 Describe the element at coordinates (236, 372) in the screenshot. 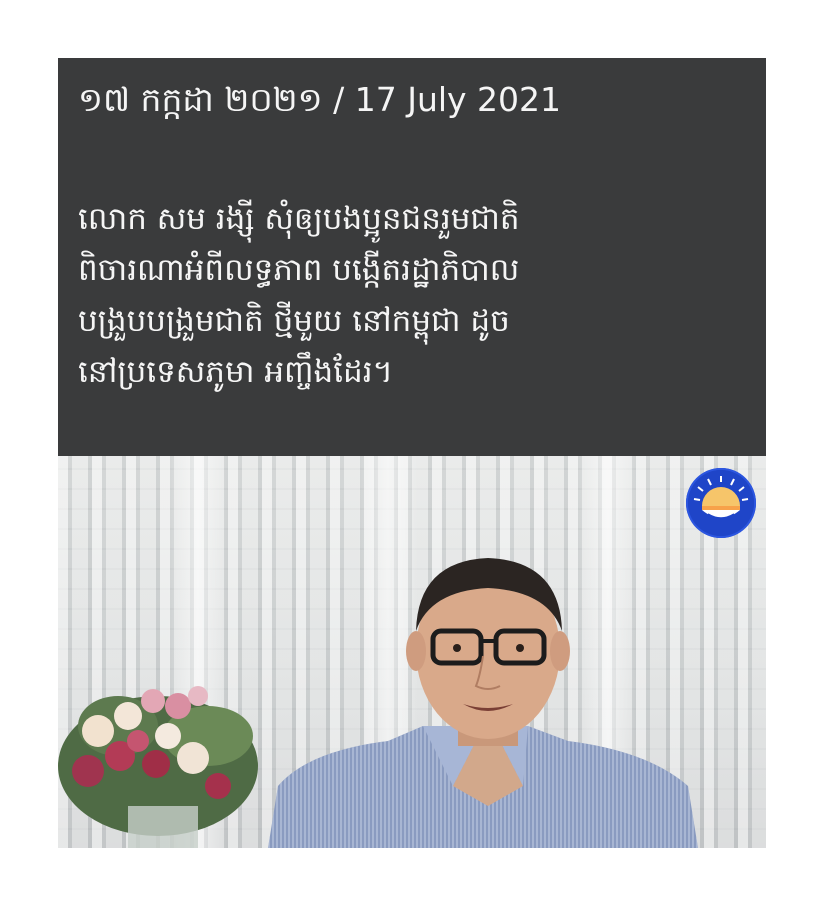

I see `headline-line: នៅប្រទេសភូមា អញ្ចឹងដែរ។` at that location.